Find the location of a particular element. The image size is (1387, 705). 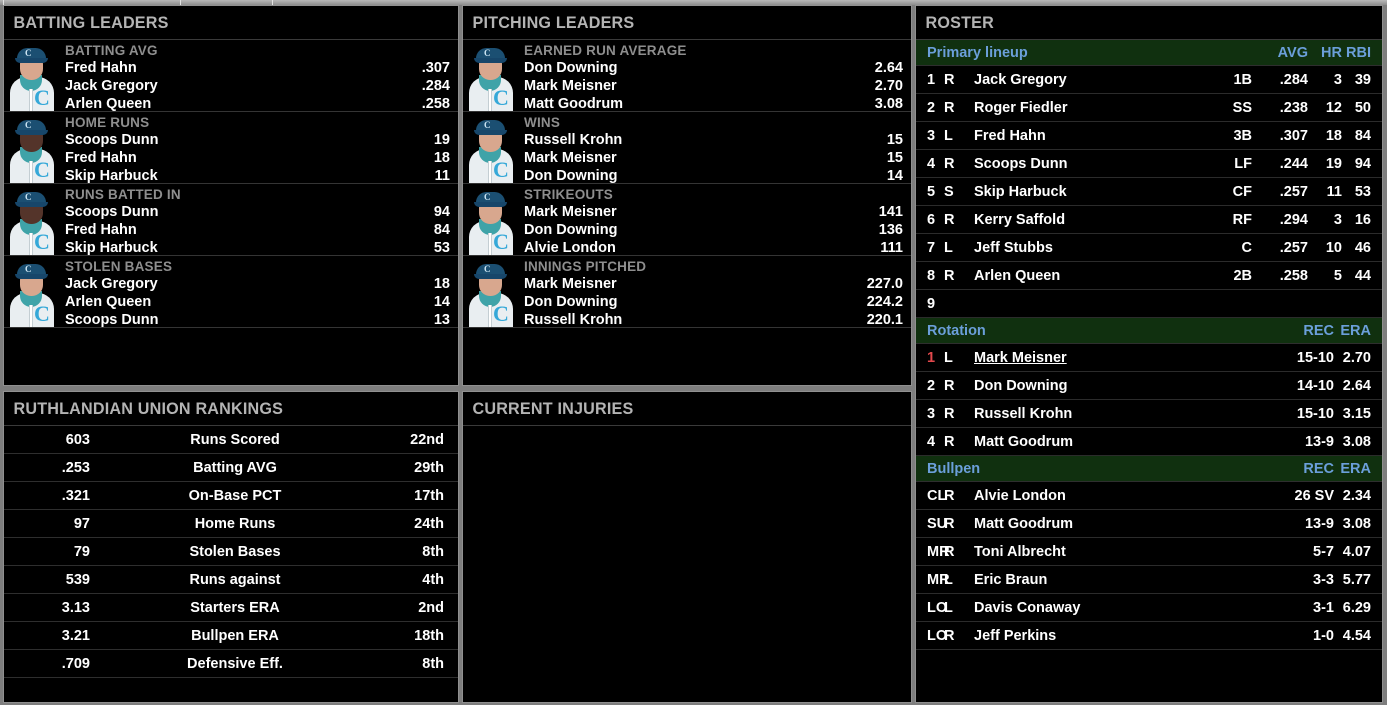

pitcher-era: 6.29 is located at coordinates (1356, 607).